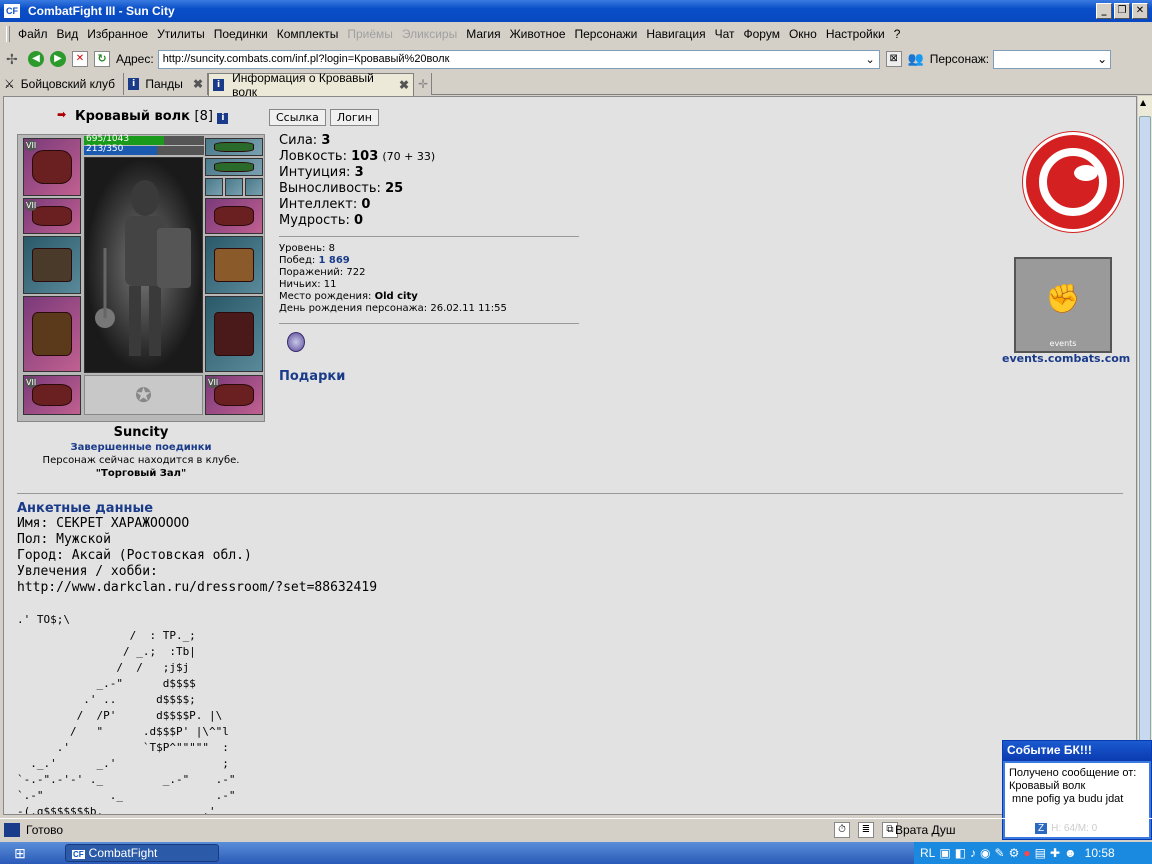  Describe the element at coordinates (308, 34) in the screenshot. I see `menu-item: Комплекты` at that location.